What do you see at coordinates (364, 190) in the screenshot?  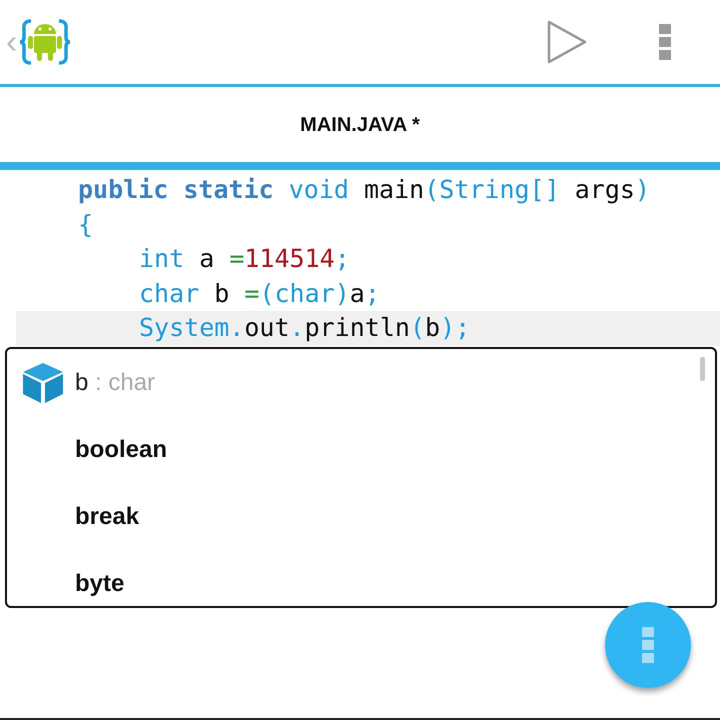 I see `code-line: public static void main(String[] args)` at bounding box center [364, 190].